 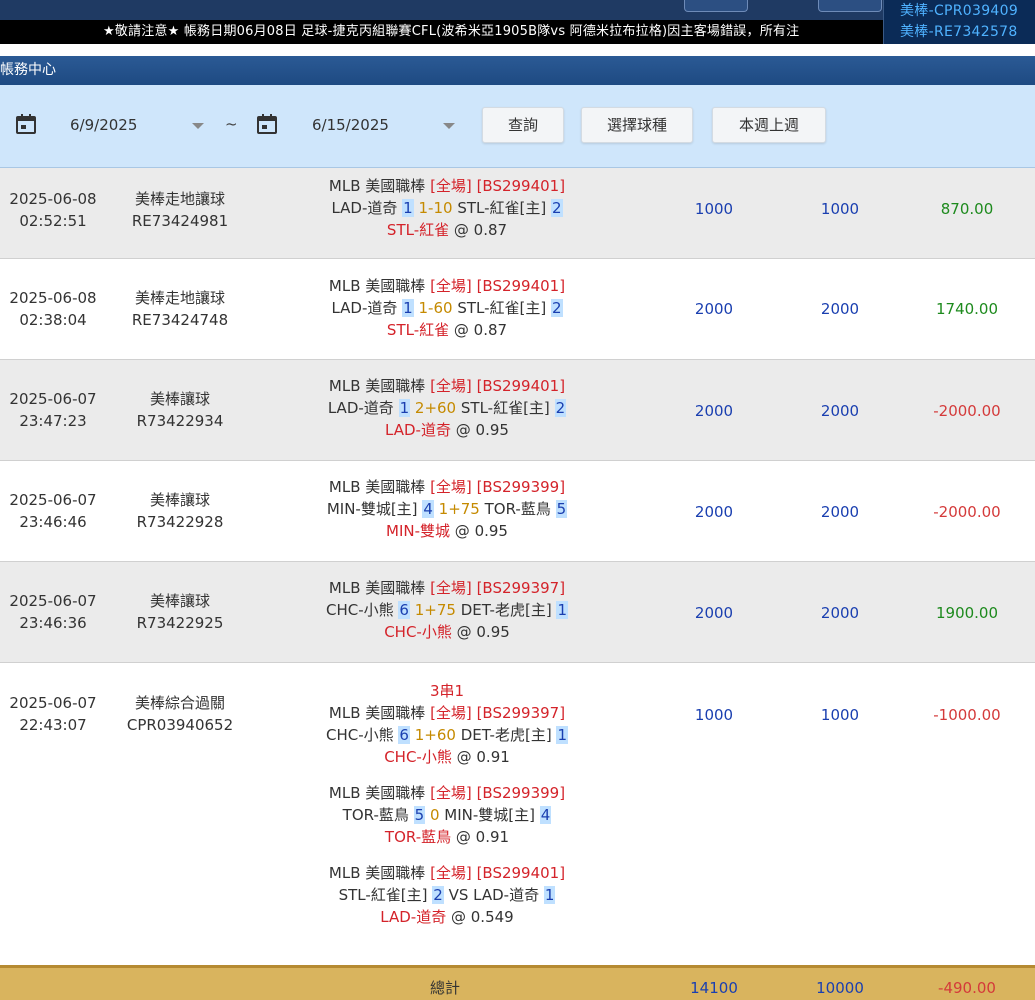 What do you see at coordinates (967, 209) in the screenshot?
I see `result-amount: 870.00` at bounding box center [967, 209].